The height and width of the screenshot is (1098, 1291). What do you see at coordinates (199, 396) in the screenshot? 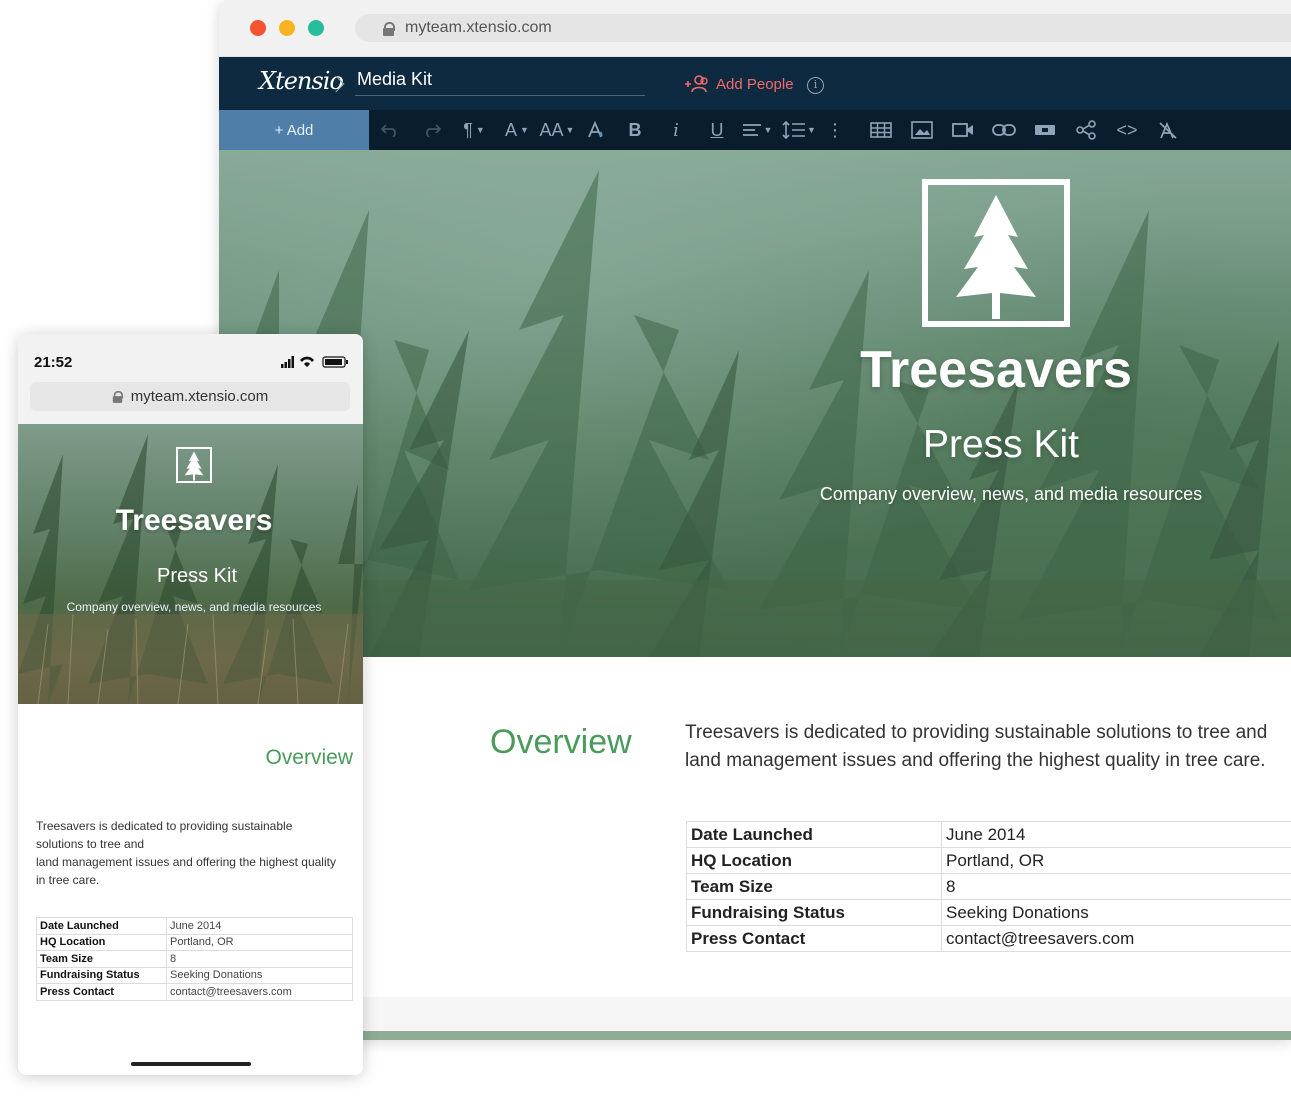
I see `mobile-address-url: myteam.xtensio.com` at bounding box center [199, 396].